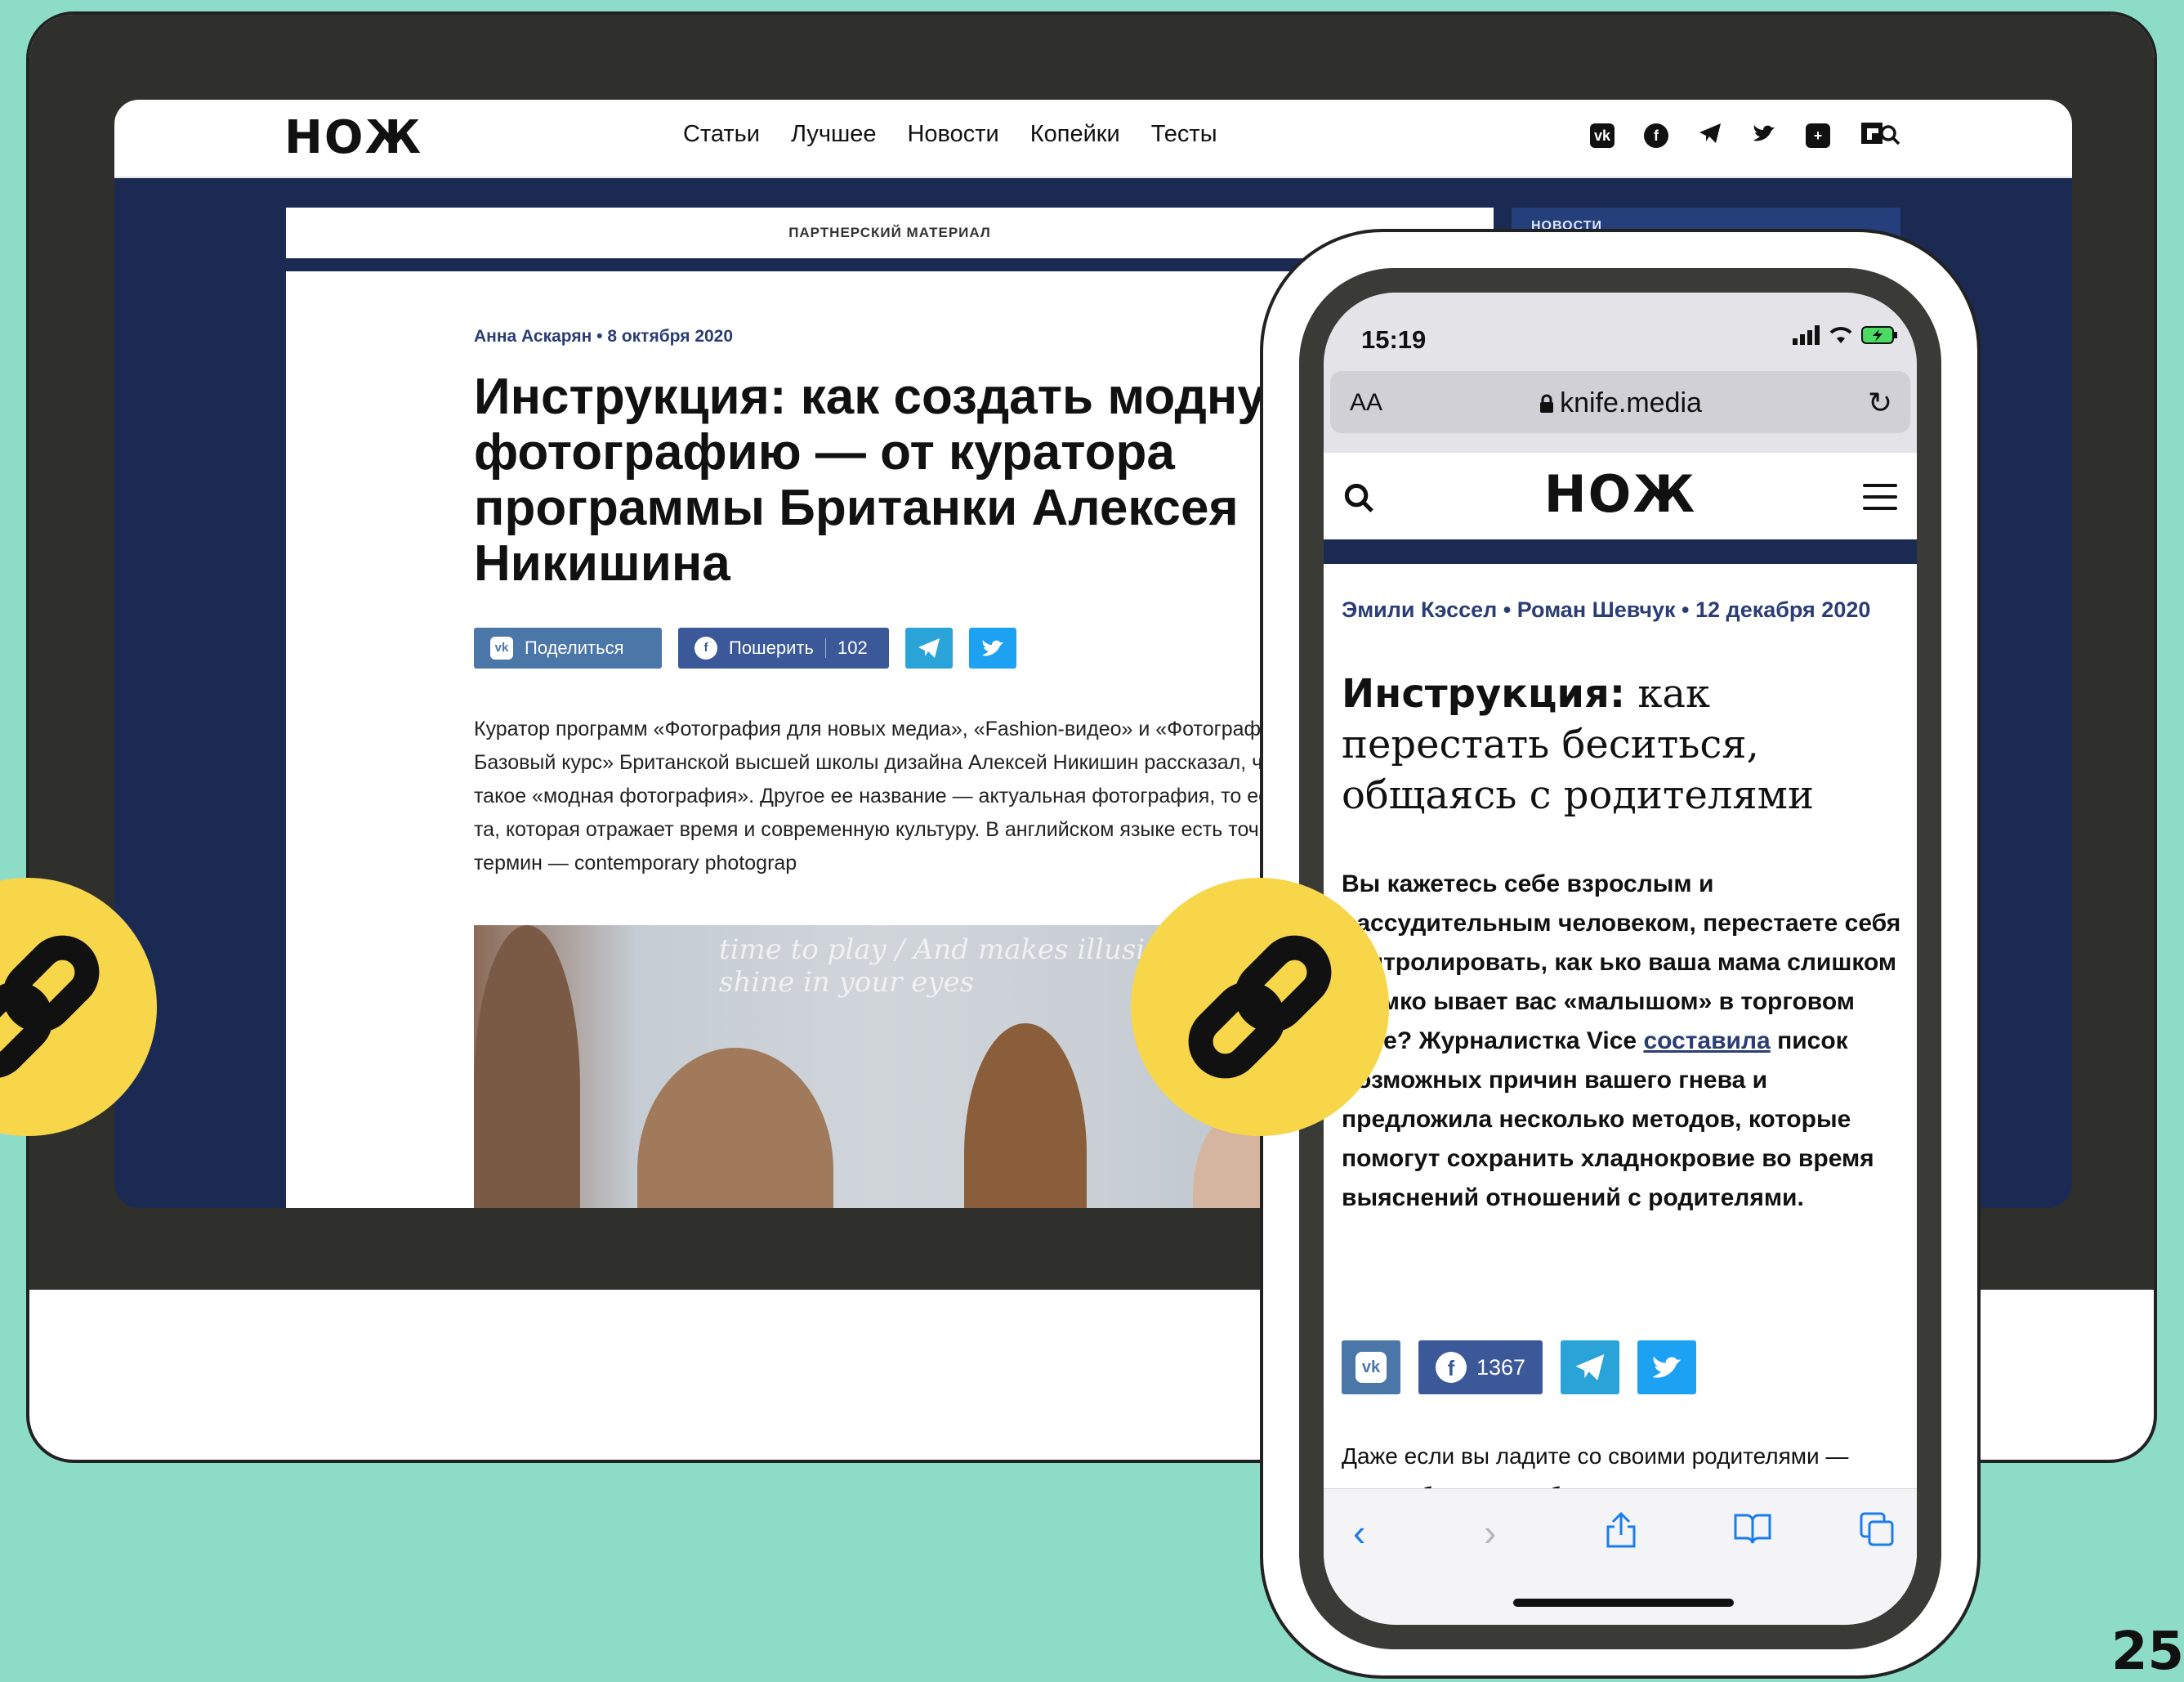 The height and width of the screenshot is (1682, 2184). I want to click on share-buttons: vk Поделиться f Пошерить 102, so click(745, 648).